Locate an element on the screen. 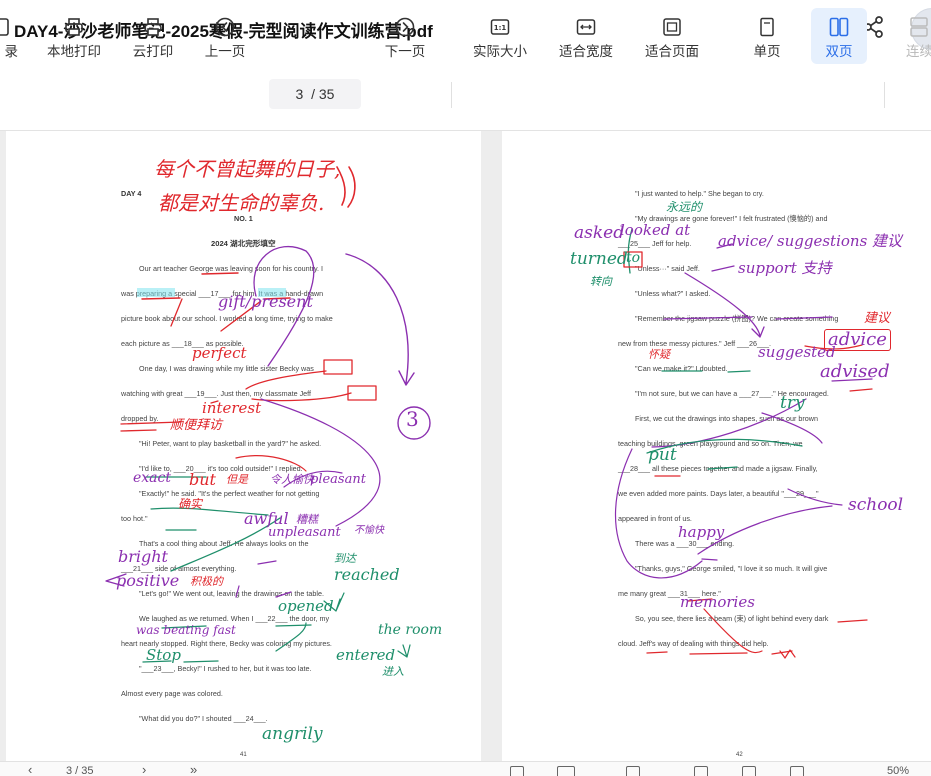 Image resolution: width=931 pixels, height=776 pixels. handwritten-note: 积极的 is located at coordinates (206, 581).